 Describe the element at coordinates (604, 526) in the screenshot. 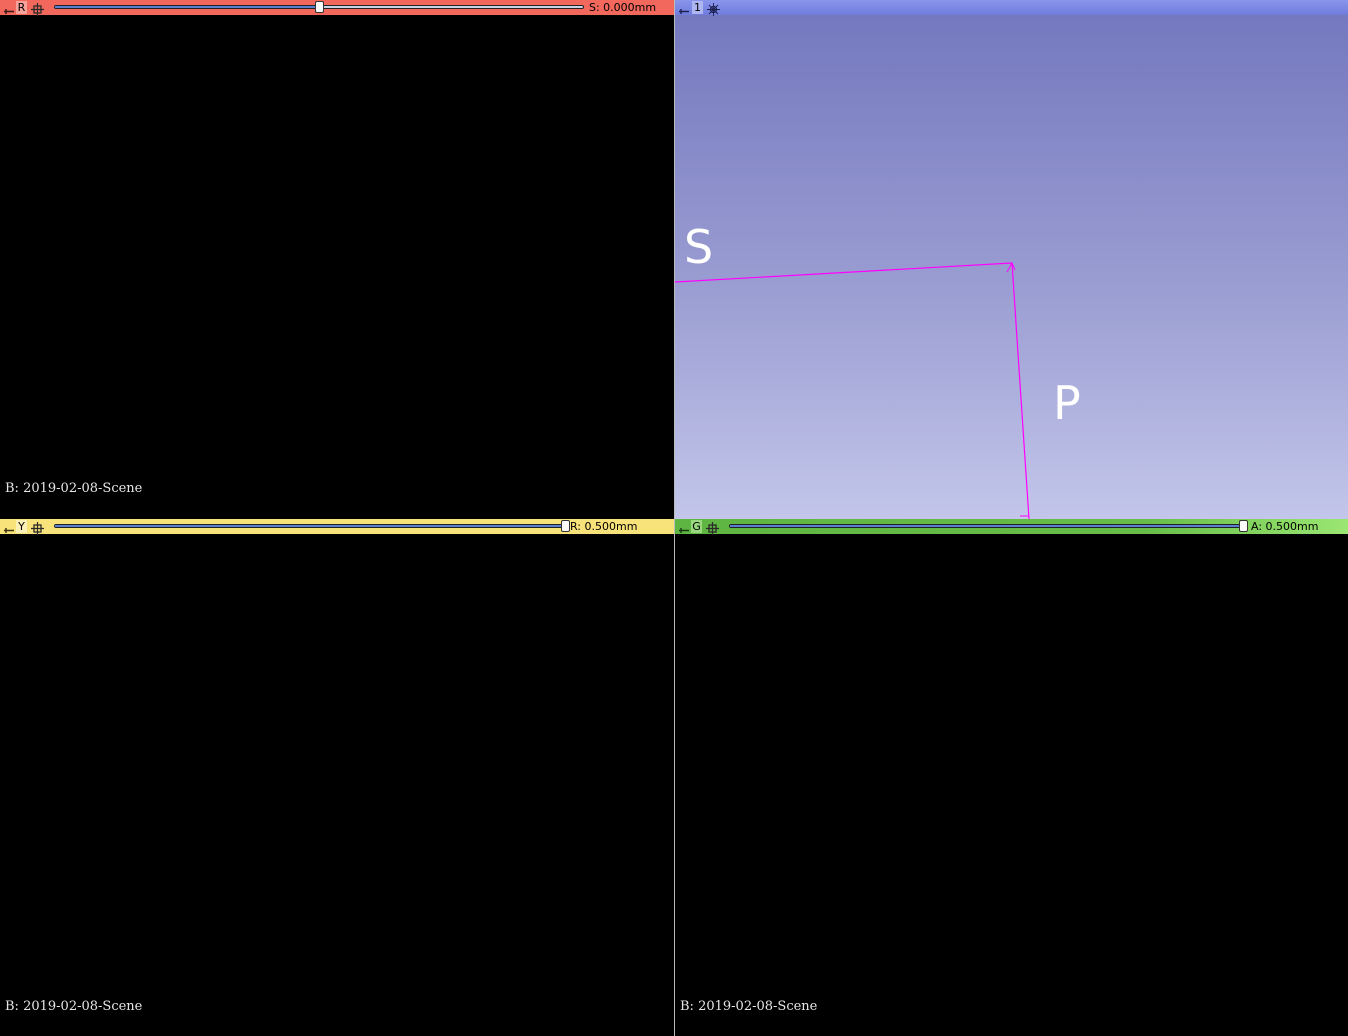

I see `slice-offset-readout: R: 0.500mm` at that location.